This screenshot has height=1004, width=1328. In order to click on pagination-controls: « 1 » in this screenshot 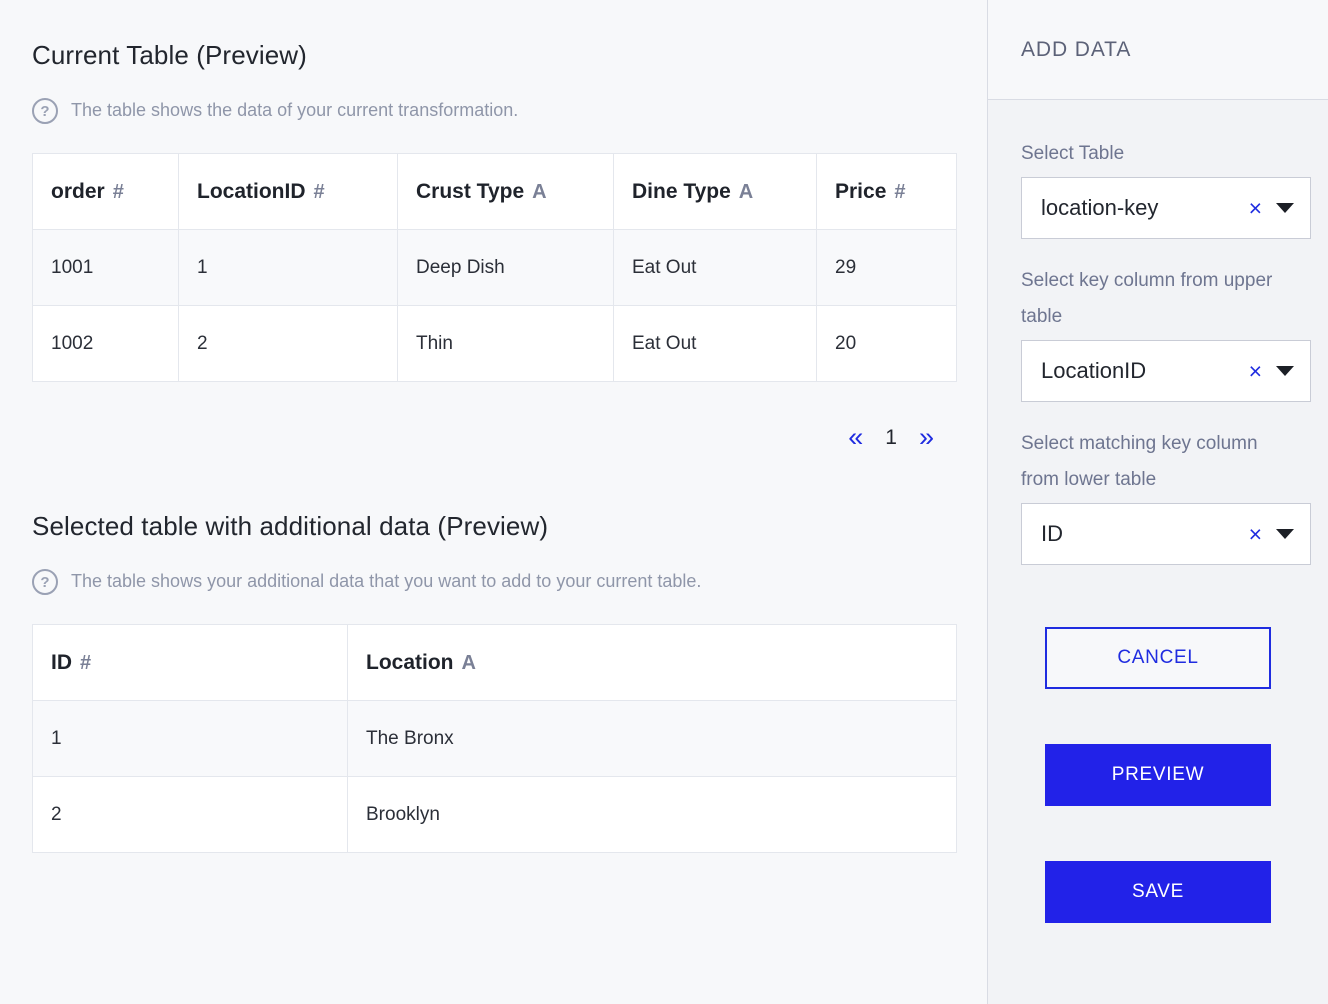, I will do `click(494, 437)`.